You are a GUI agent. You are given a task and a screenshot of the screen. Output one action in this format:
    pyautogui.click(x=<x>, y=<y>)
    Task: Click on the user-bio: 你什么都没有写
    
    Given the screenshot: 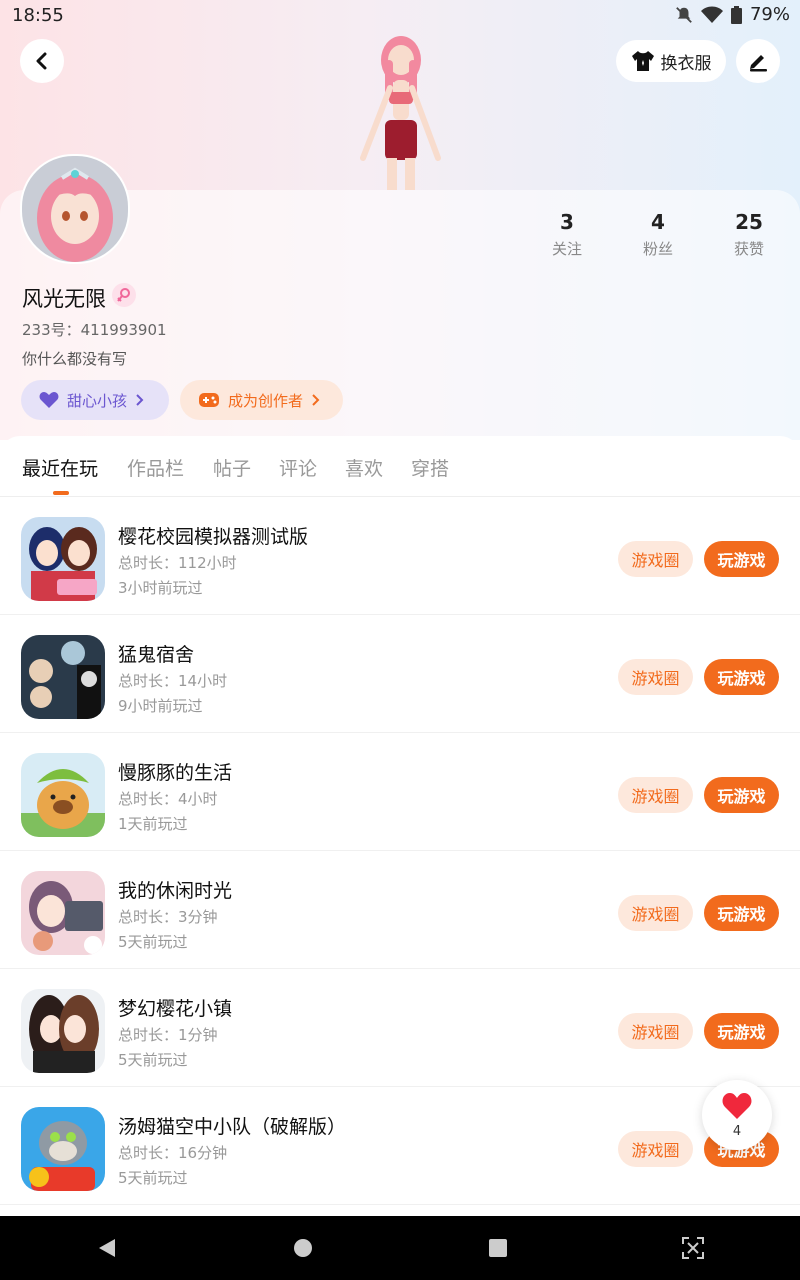 What is the action you would take?
    pyautogui.click(x=75, y=359)
    